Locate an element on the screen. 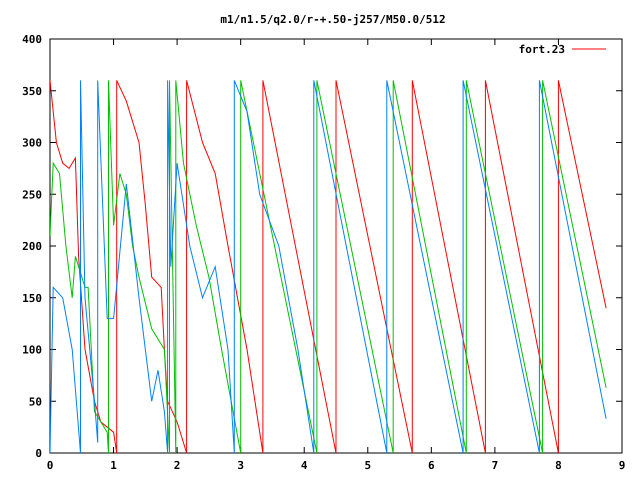 This screenshot has width=640, height=480. y-tick-label: 0 is located at coordinates (38, 453).